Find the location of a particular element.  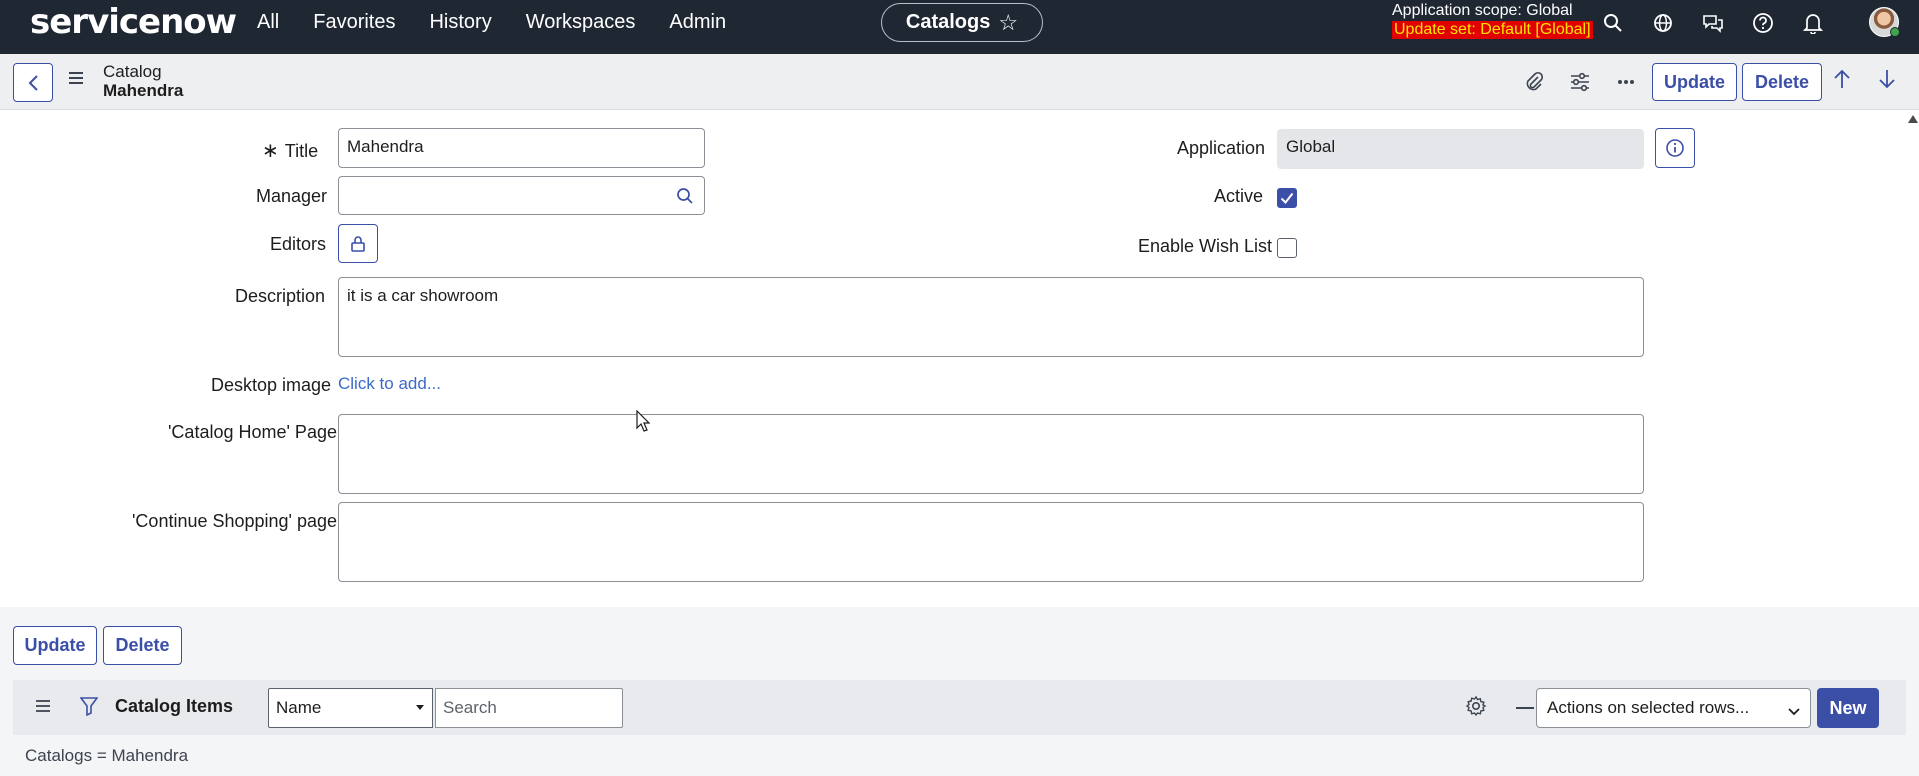

footer-delete-button: Delete is located at coordinates (142, 645).